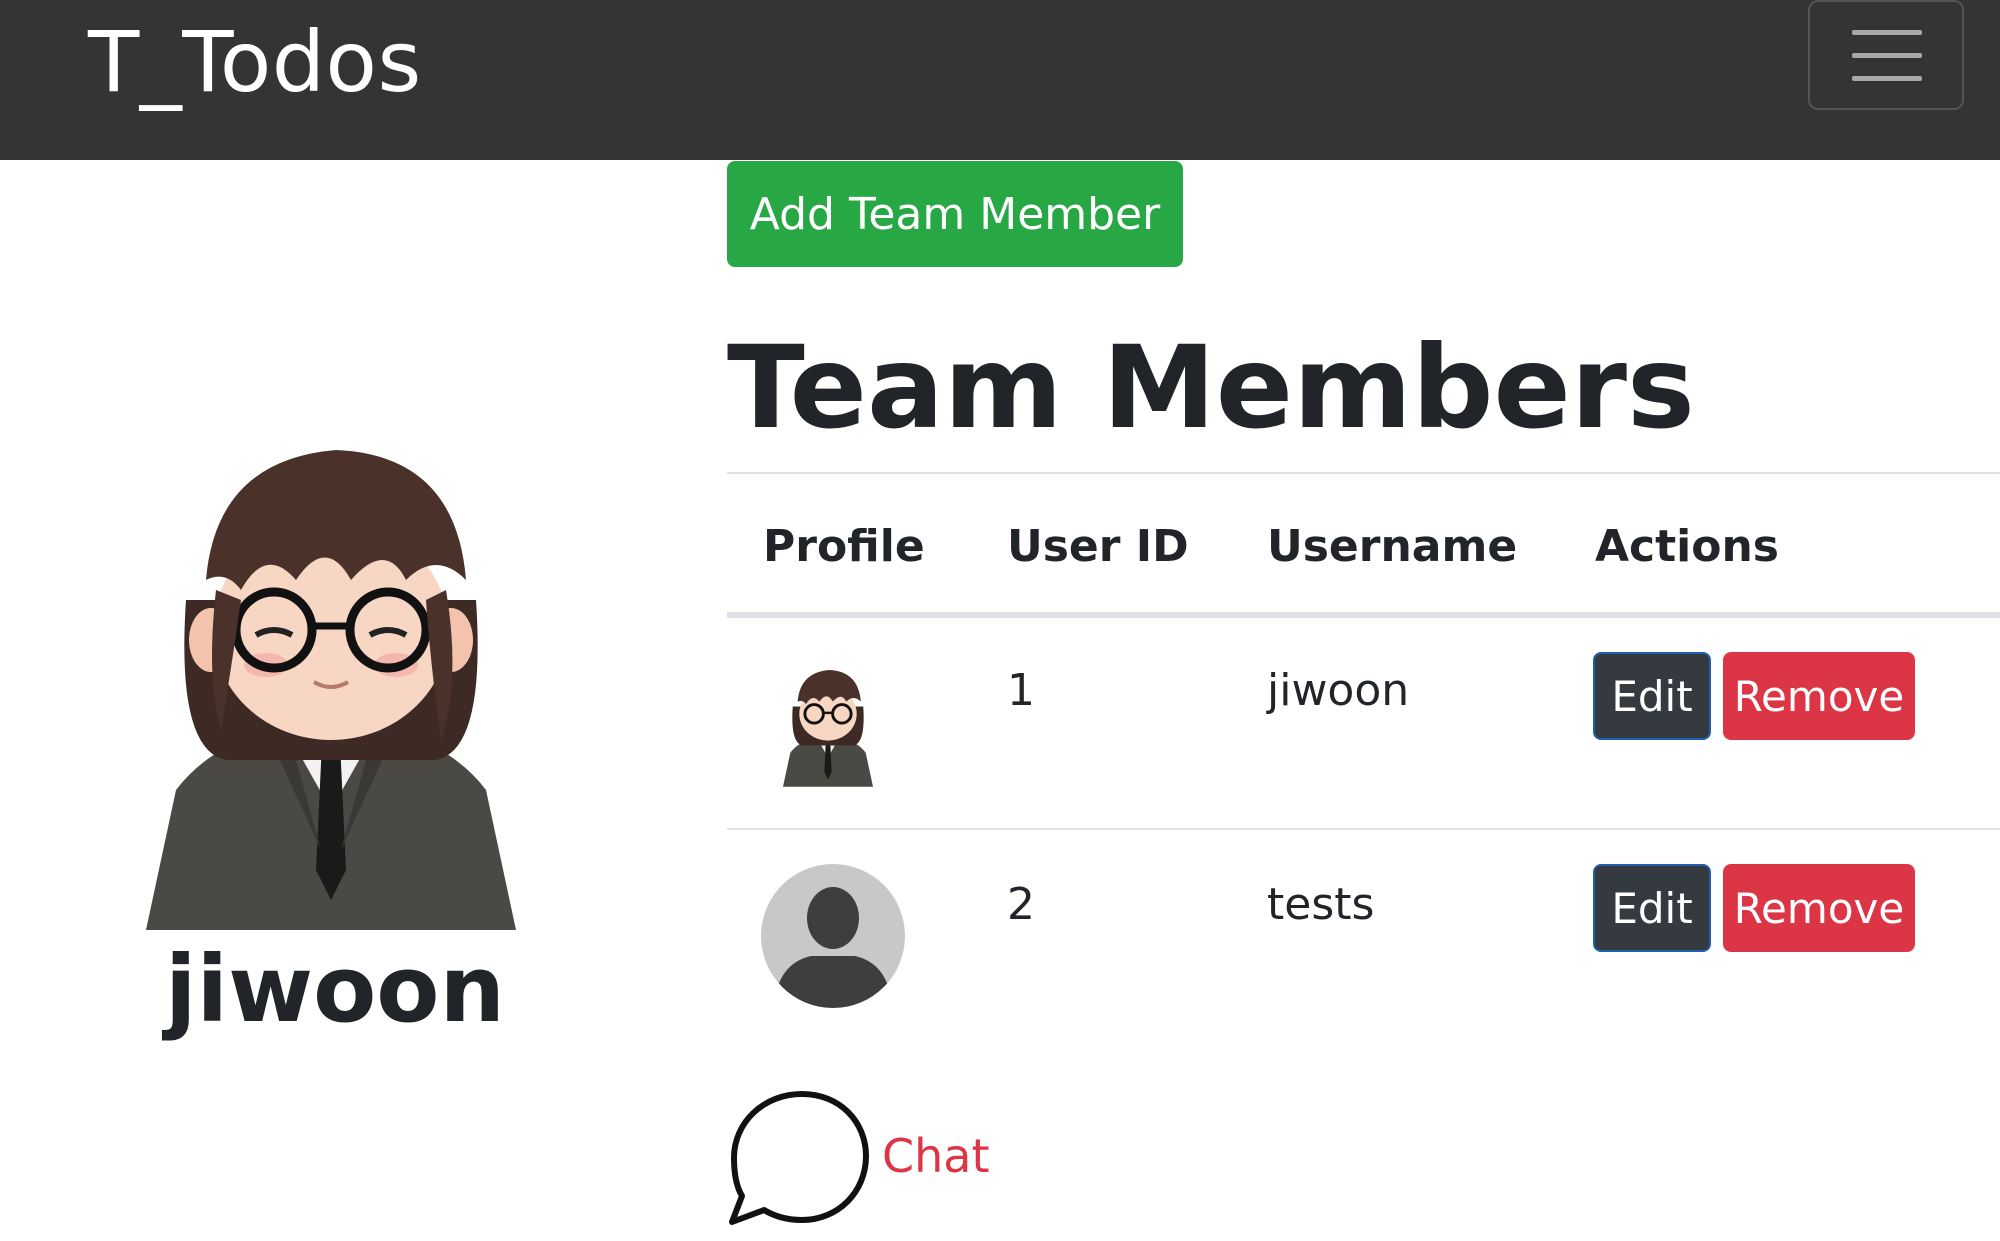 The height and width of the screenshot is (1241, 2000). I want to click on user-id-cell: 2, so click(1021, 904).